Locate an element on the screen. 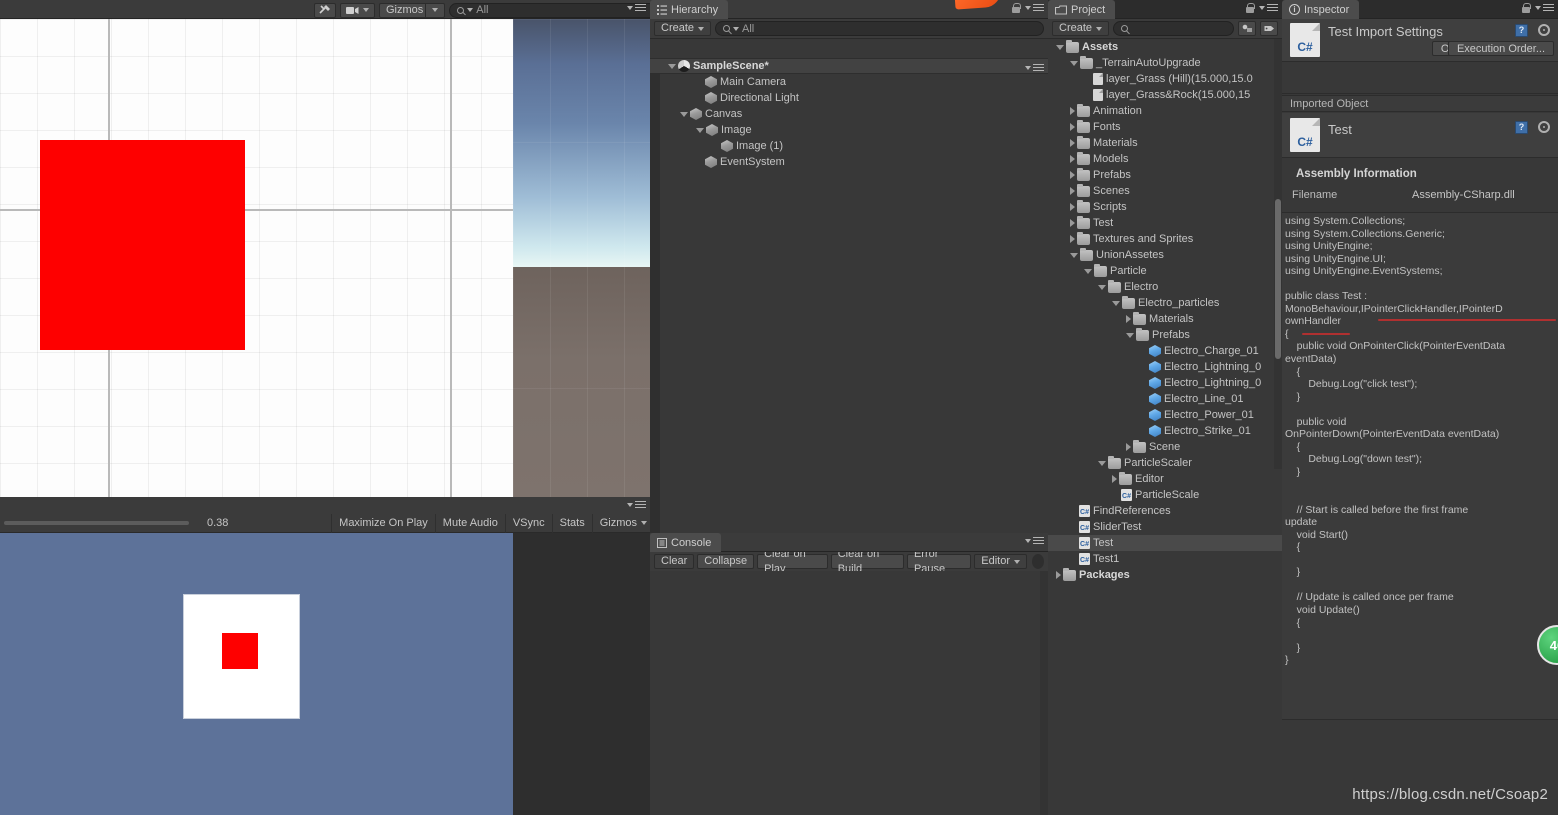 The width and height of the screenshot is (1558, 815). hierarchy-search-input: All is located at coordinates (879, 28).